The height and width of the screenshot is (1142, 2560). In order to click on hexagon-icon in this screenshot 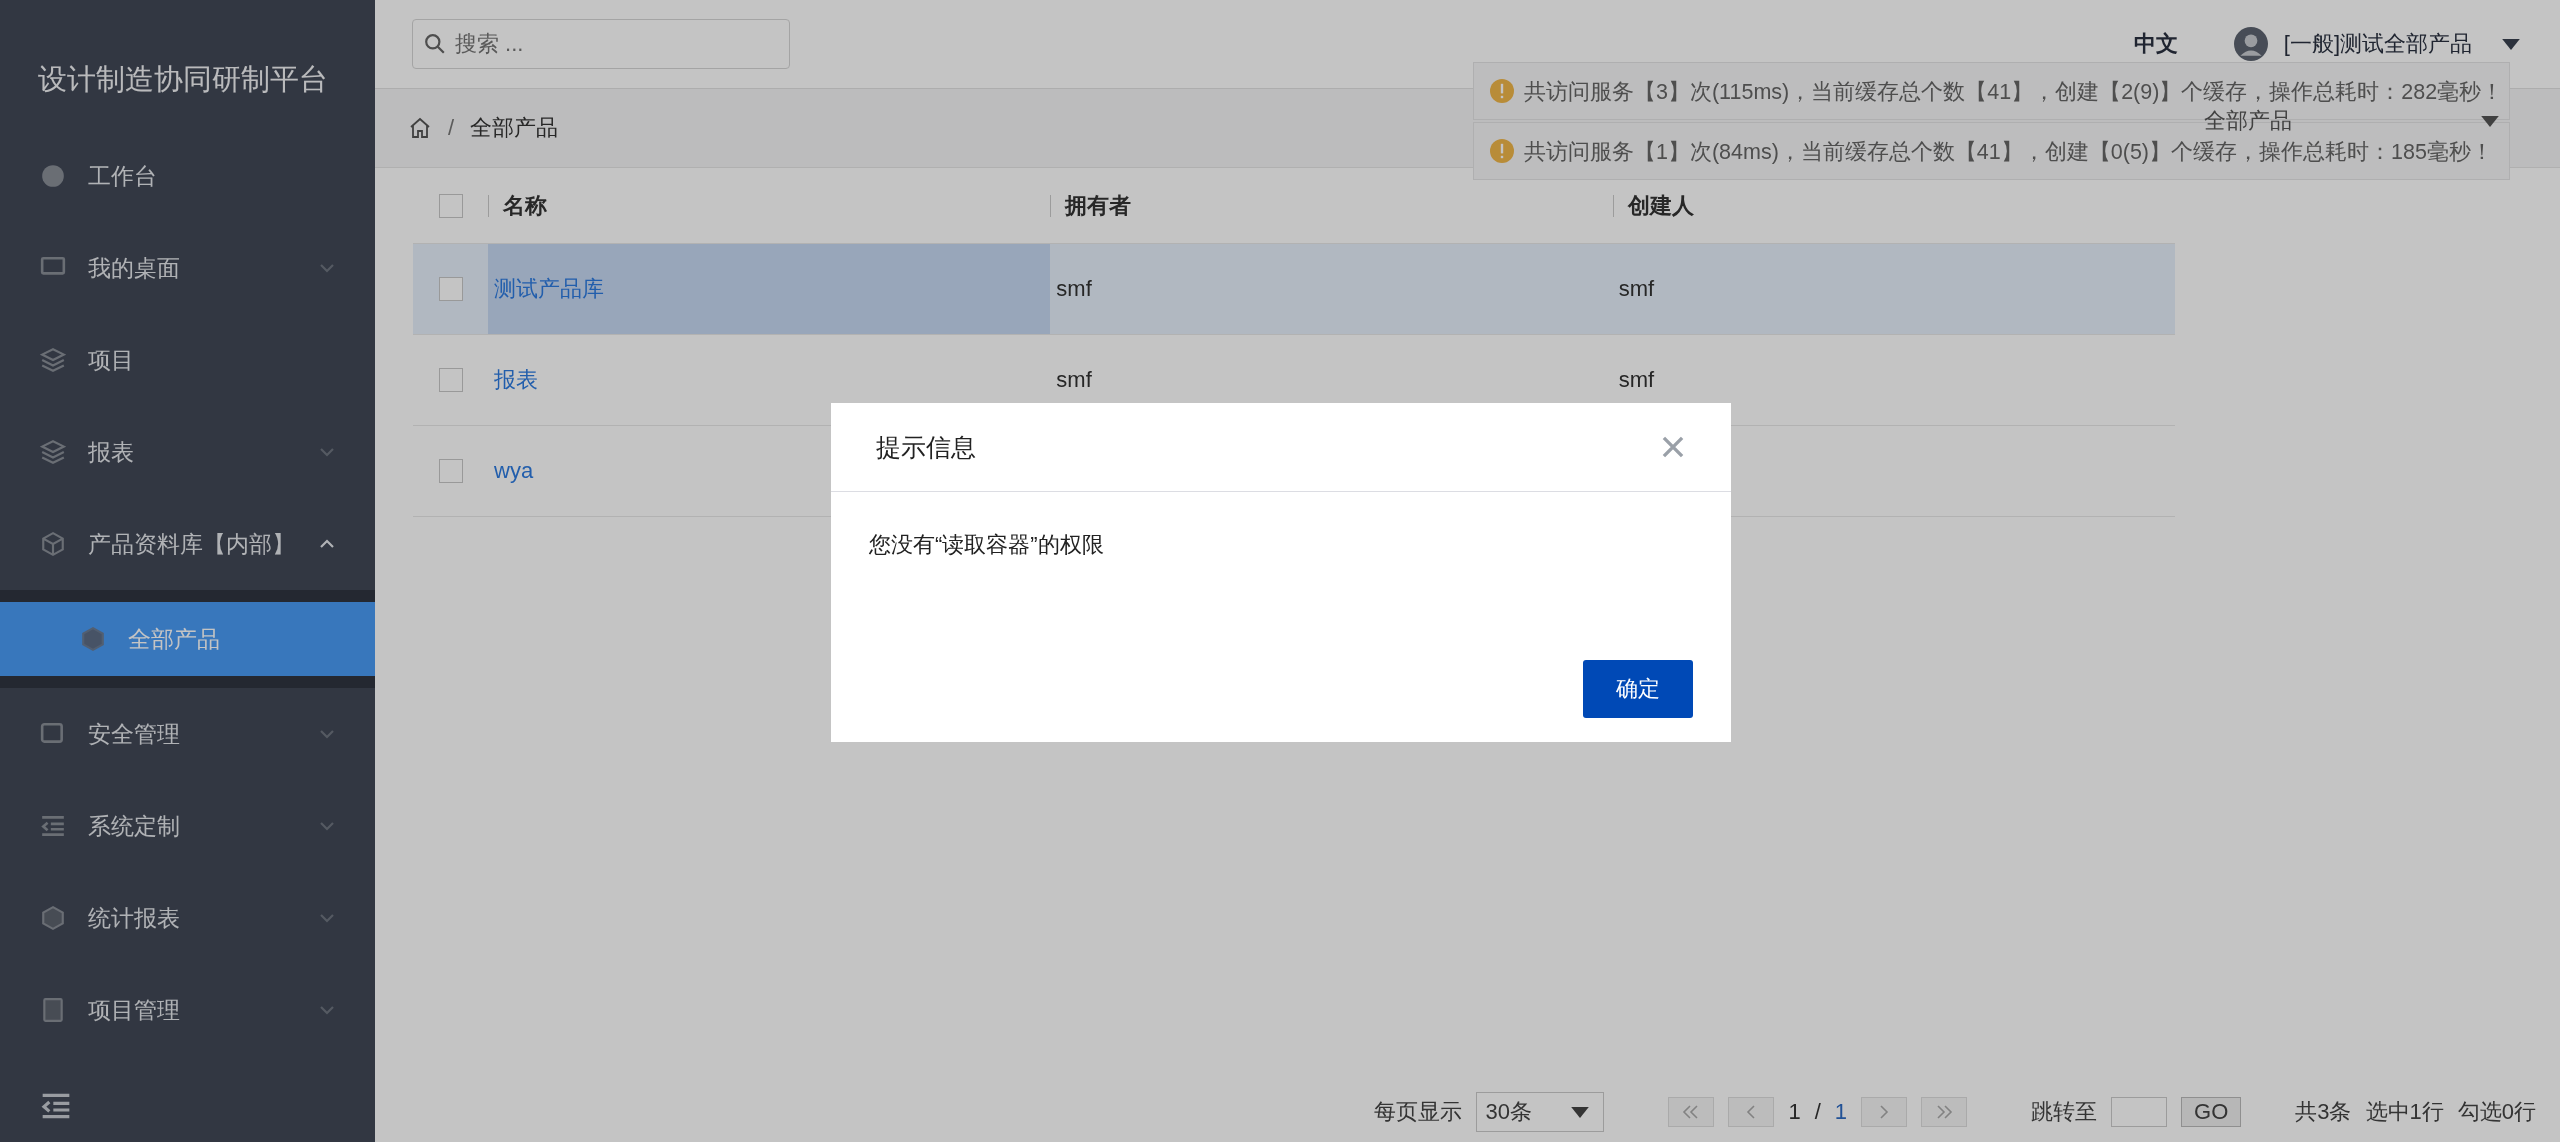, I will do `click(93, 639)`.